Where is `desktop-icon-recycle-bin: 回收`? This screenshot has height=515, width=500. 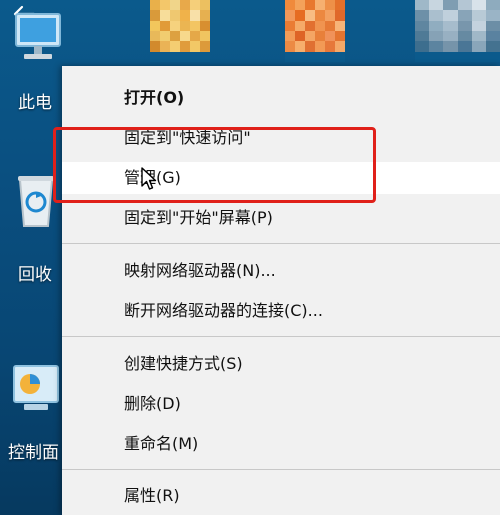
desktop-icon-recycle-bin: 回收 is located at coordinates (35, 225).